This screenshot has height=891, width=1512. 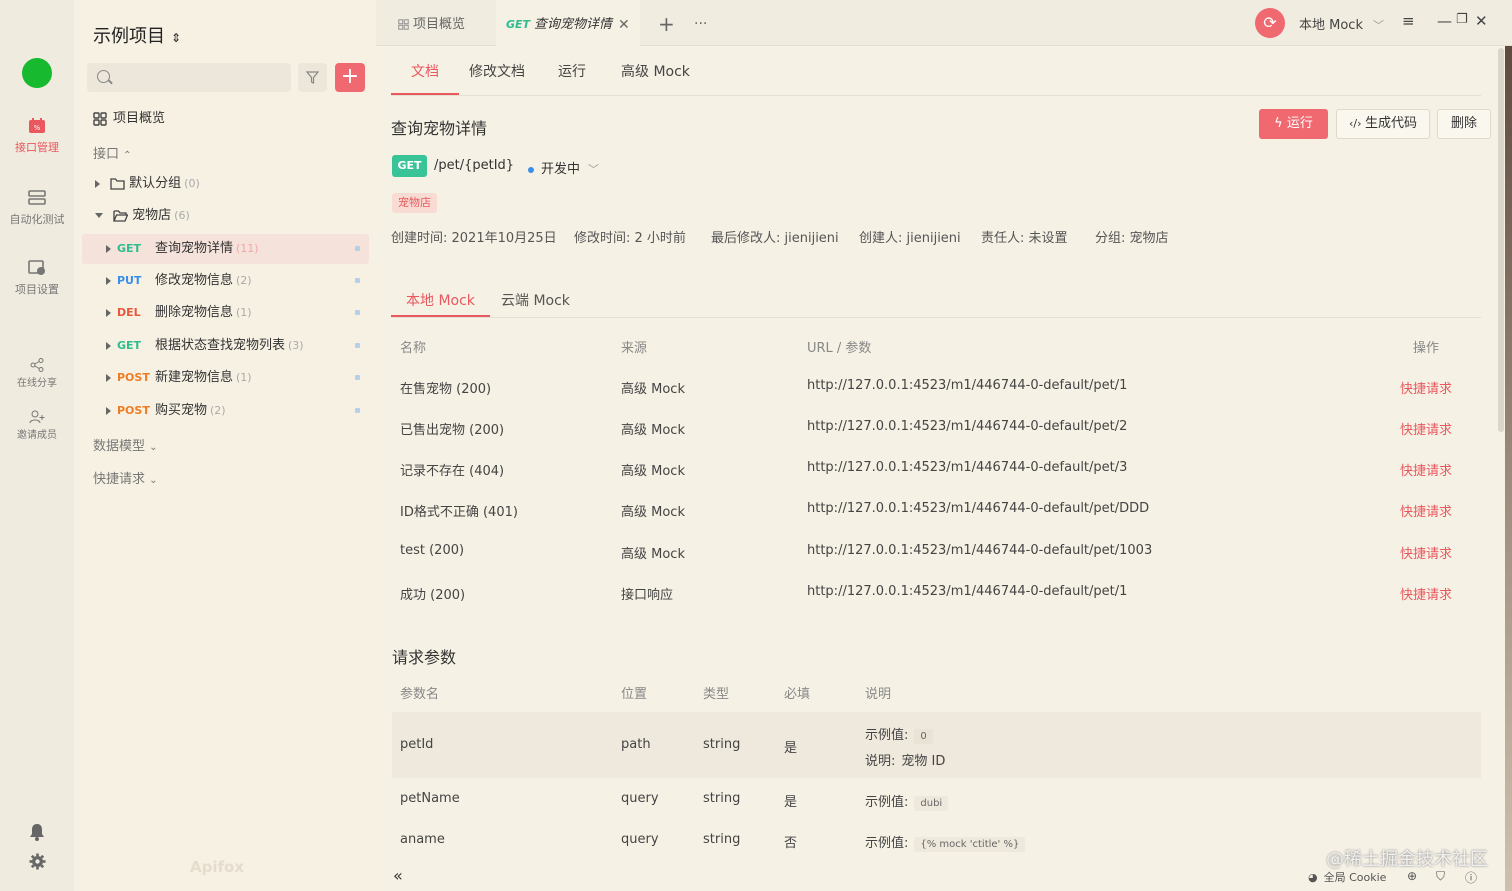 I want to click on subtab-edit-doc: 修改文档, so click(x=497, y=75).